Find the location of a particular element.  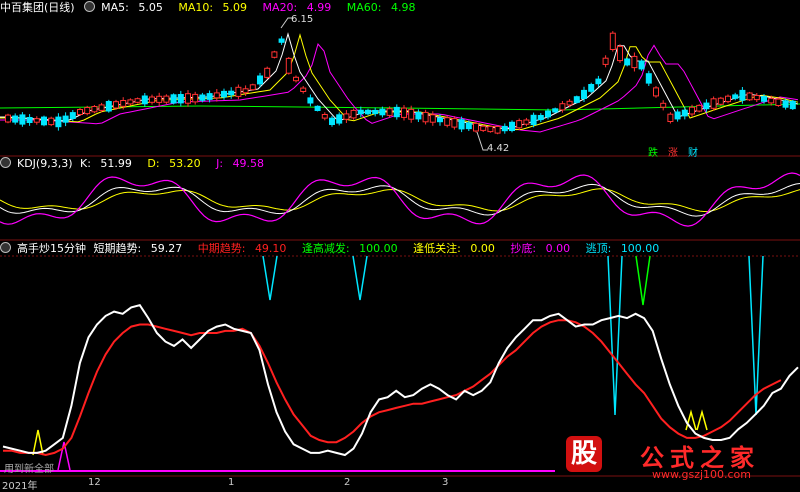

high-price-note: 6.15 is located at coordinates (302, 19).